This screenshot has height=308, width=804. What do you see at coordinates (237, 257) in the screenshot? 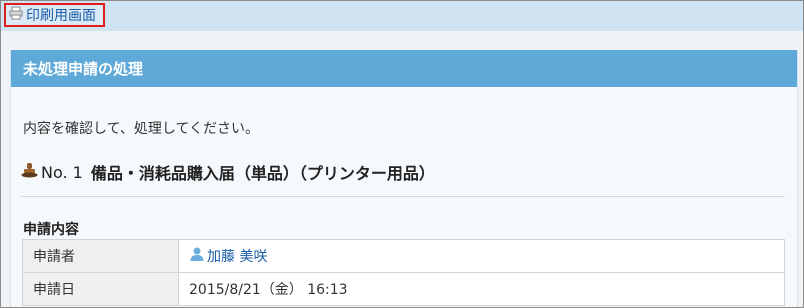
I see `applicant-name: 加藤 美咲` at bounding box center [237, 257].